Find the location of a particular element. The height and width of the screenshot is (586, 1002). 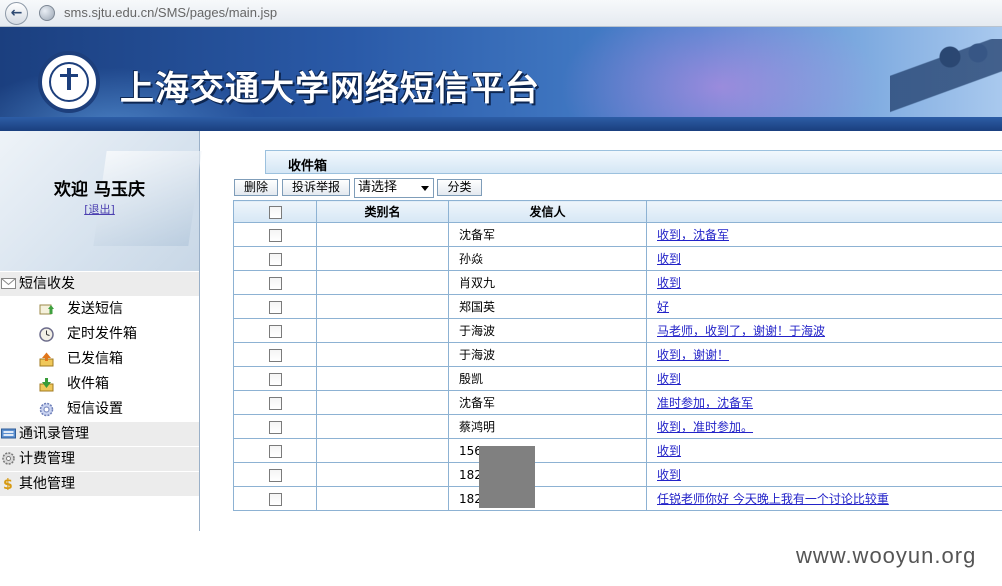

section-title: 收件箱 is located at coordinates (308, 166).